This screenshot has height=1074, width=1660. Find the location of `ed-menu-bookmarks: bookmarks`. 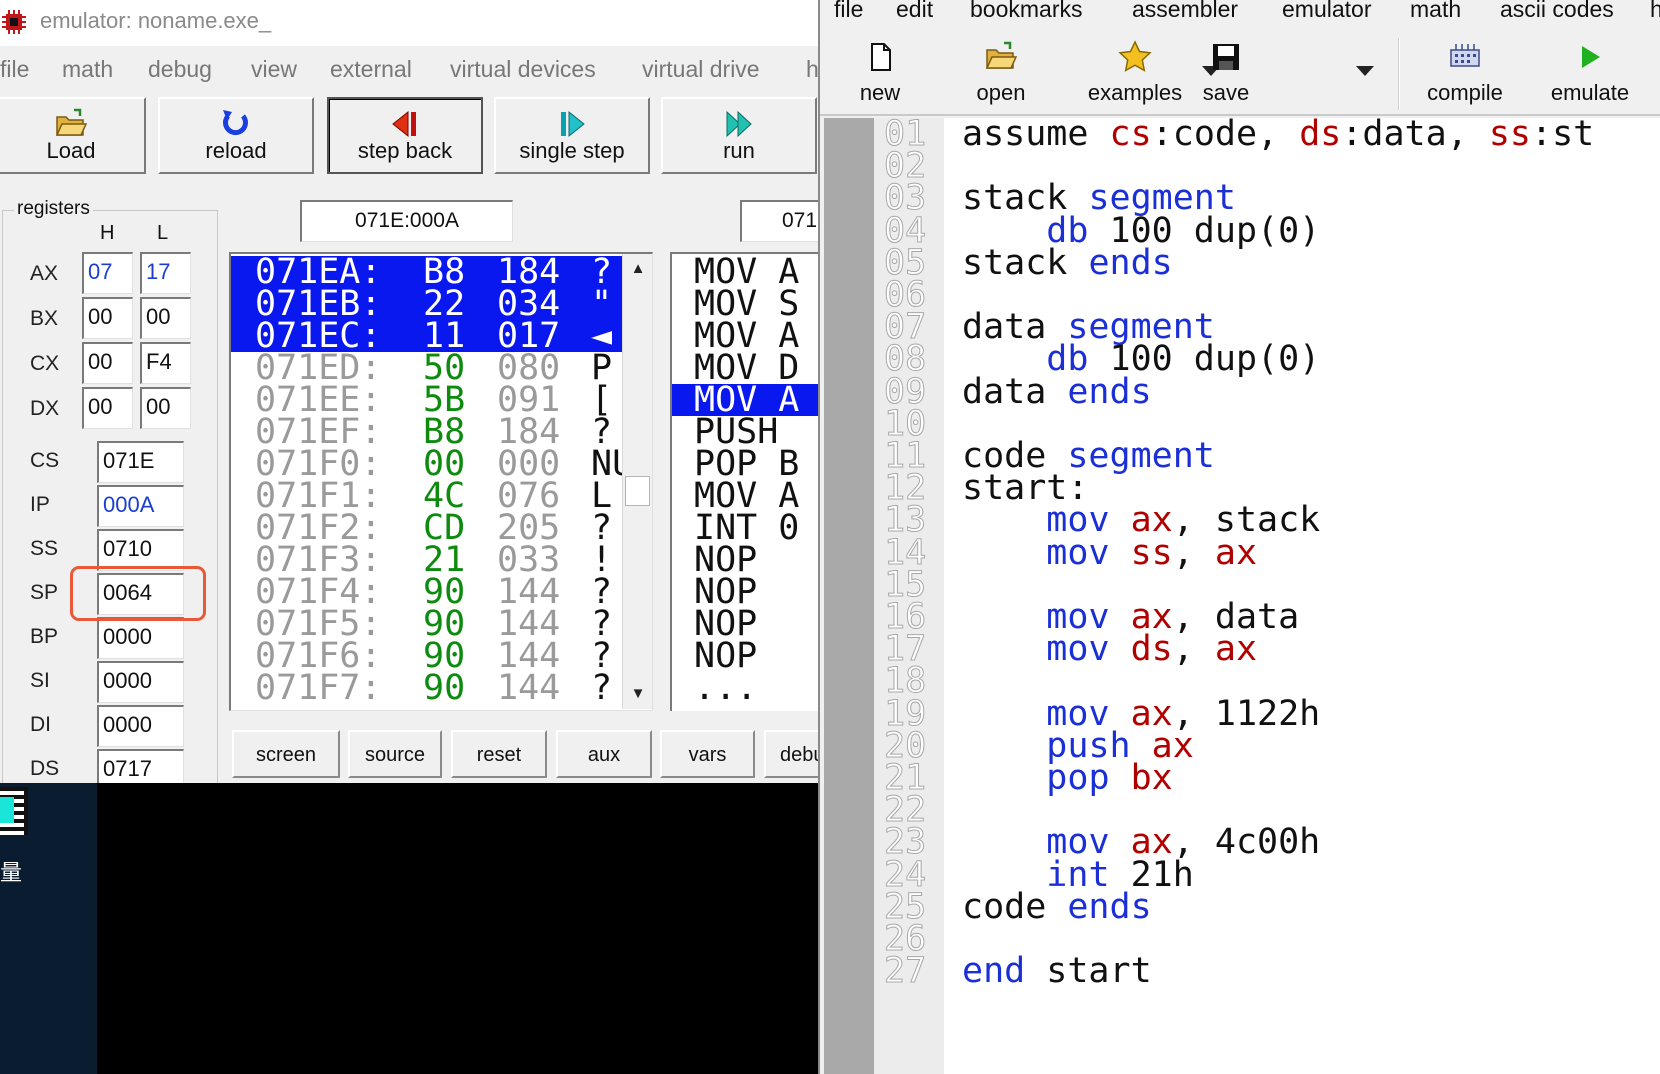

ed-menu-bookmarks: bookmarks is located at coordinates (1026, 11).